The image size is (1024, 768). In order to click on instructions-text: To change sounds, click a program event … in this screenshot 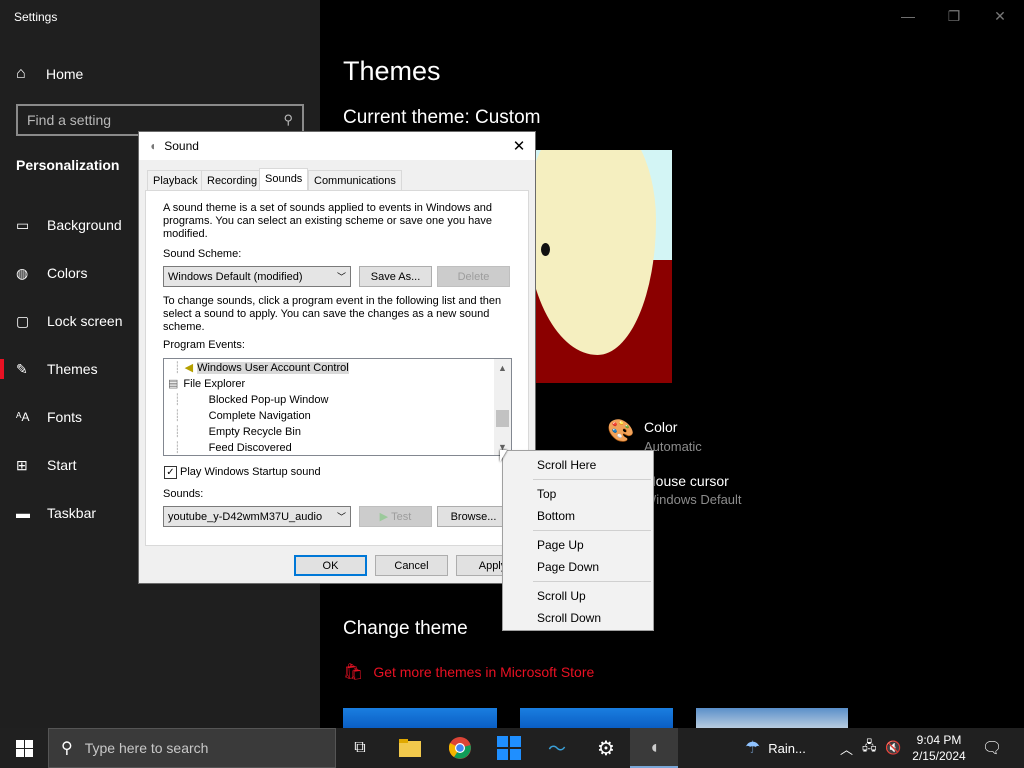, I will do `click(332, 314)`.